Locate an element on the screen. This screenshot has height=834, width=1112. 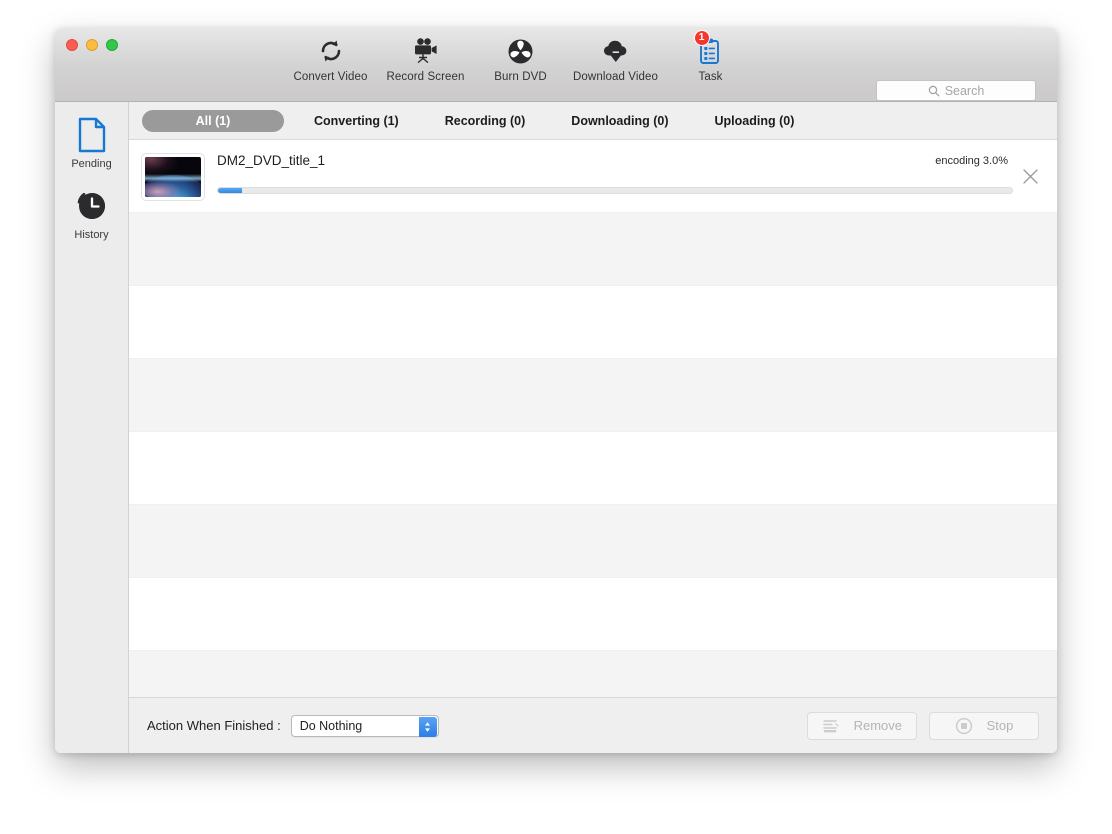
task-status: encoding 3.0% is located at coordinates (971, 160).